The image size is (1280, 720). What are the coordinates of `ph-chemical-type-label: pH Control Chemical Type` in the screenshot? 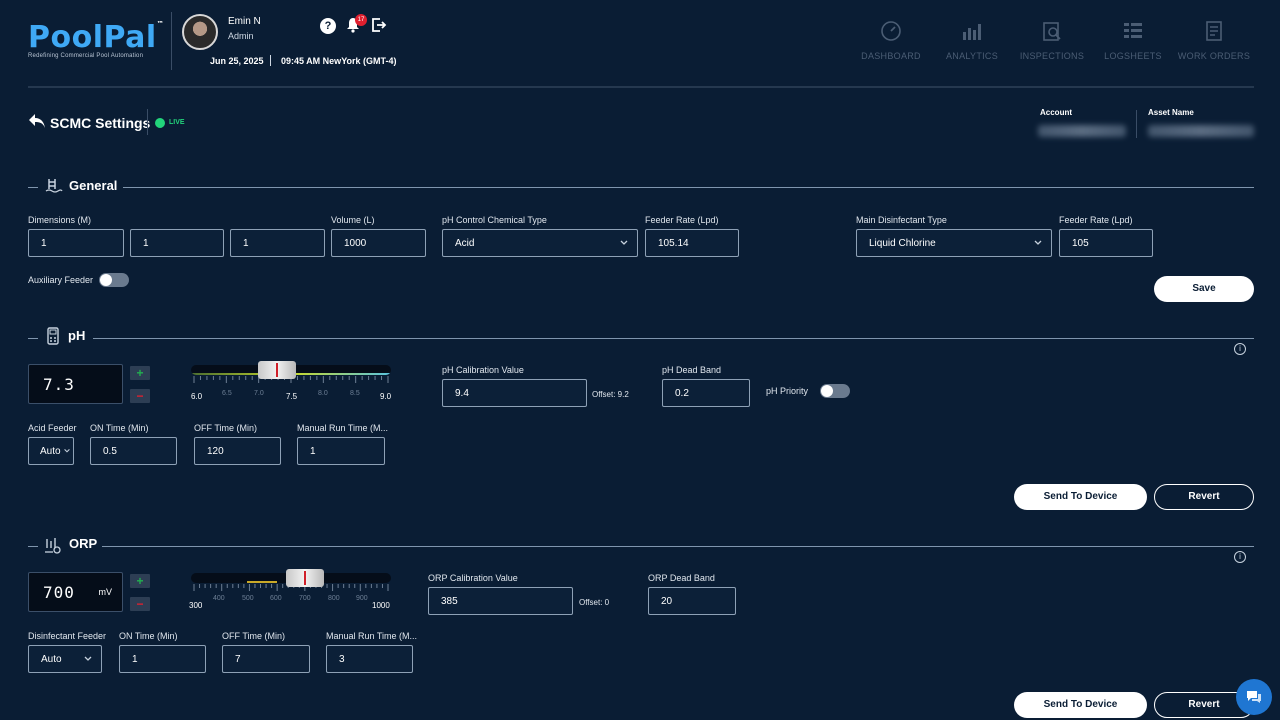 It's located at (494, 220).